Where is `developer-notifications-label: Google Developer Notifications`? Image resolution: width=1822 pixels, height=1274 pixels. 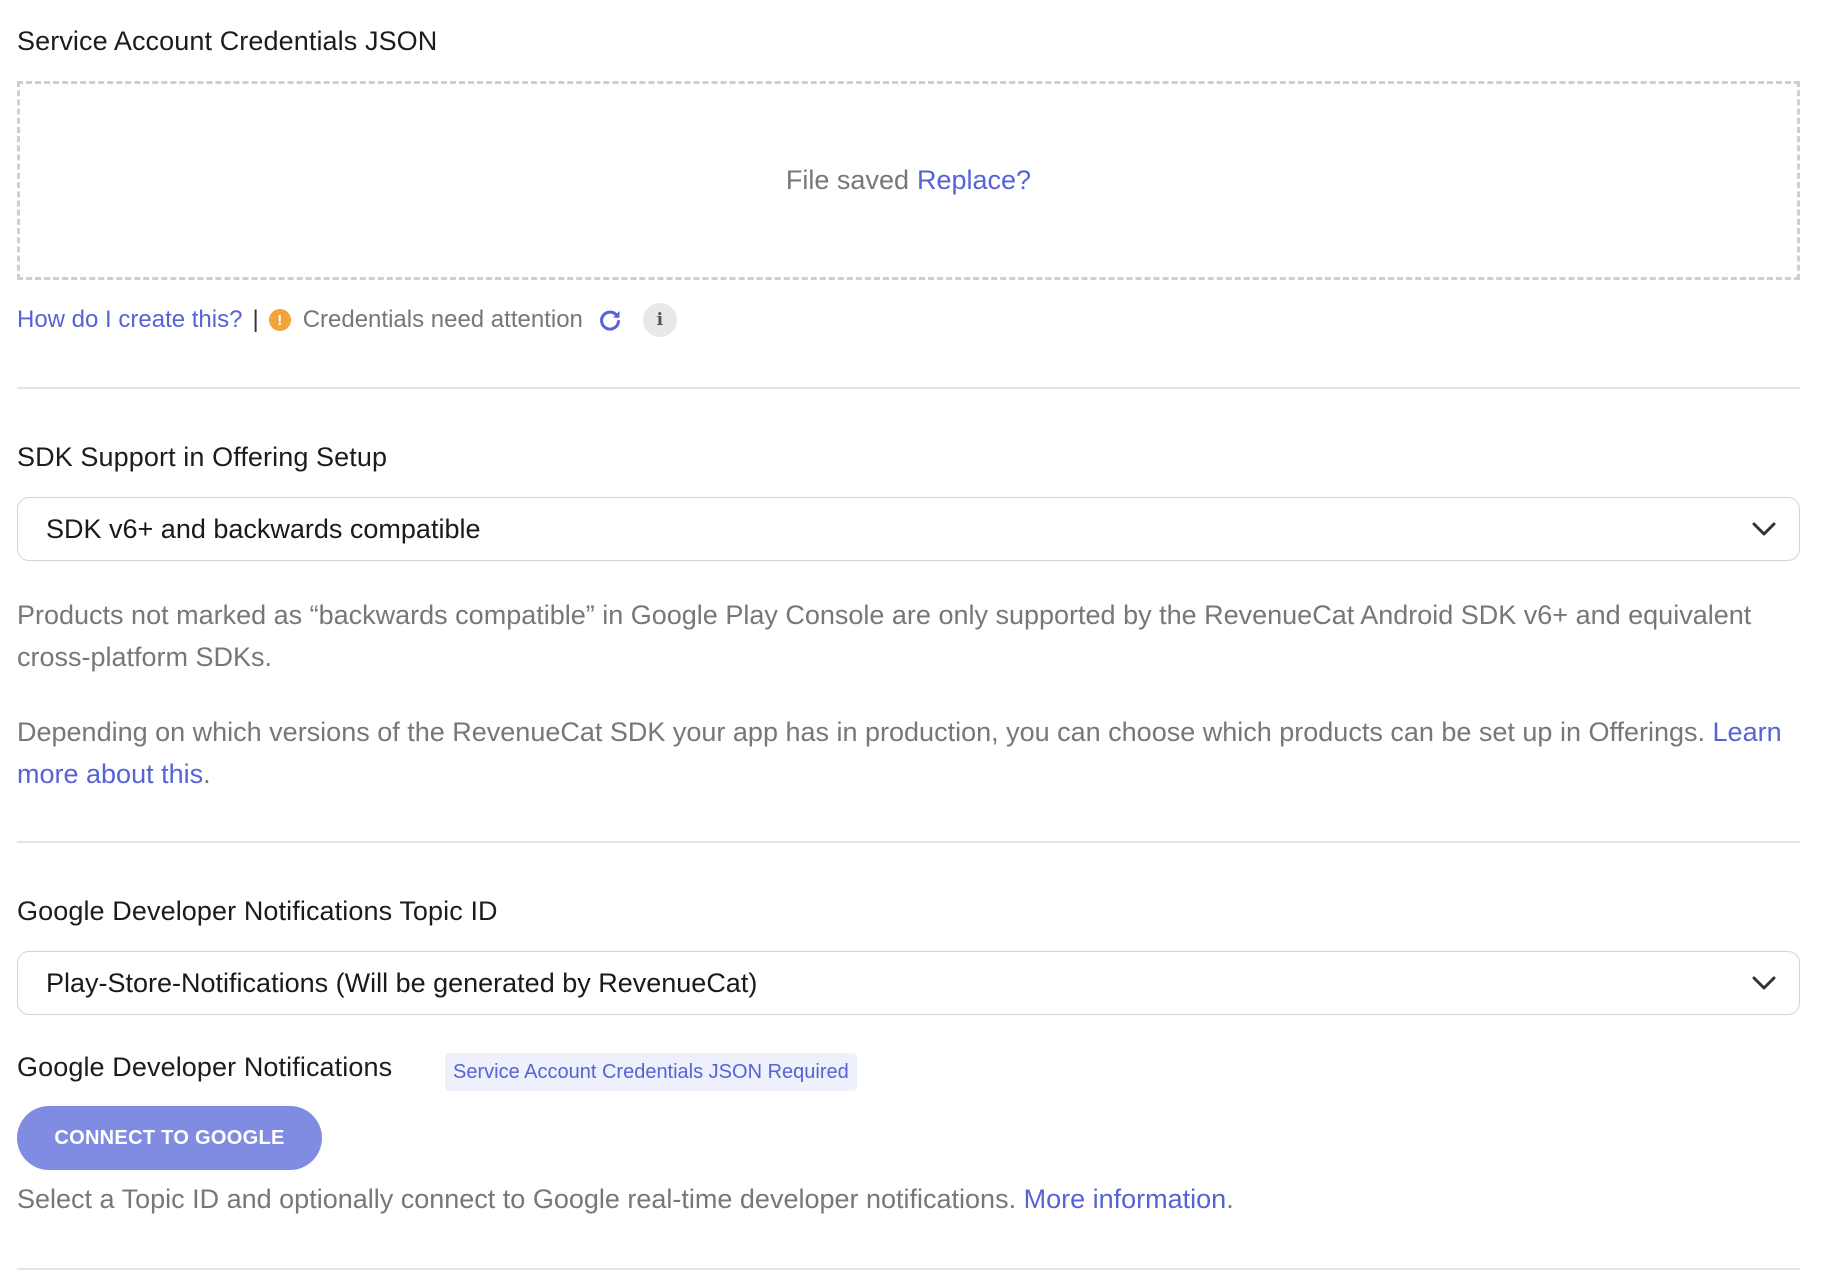
developer-notifications-label: Google Developer Notifications is located at coordinates (205, 1067).